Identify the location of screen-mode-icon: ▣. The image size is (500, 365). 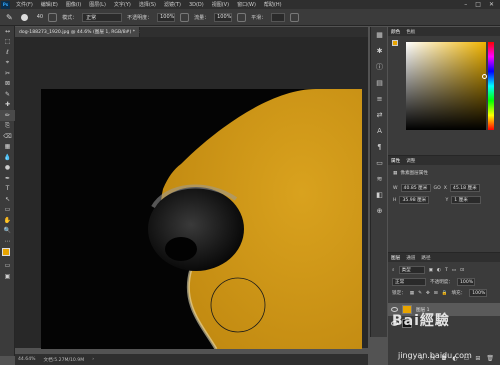
(7, 276).